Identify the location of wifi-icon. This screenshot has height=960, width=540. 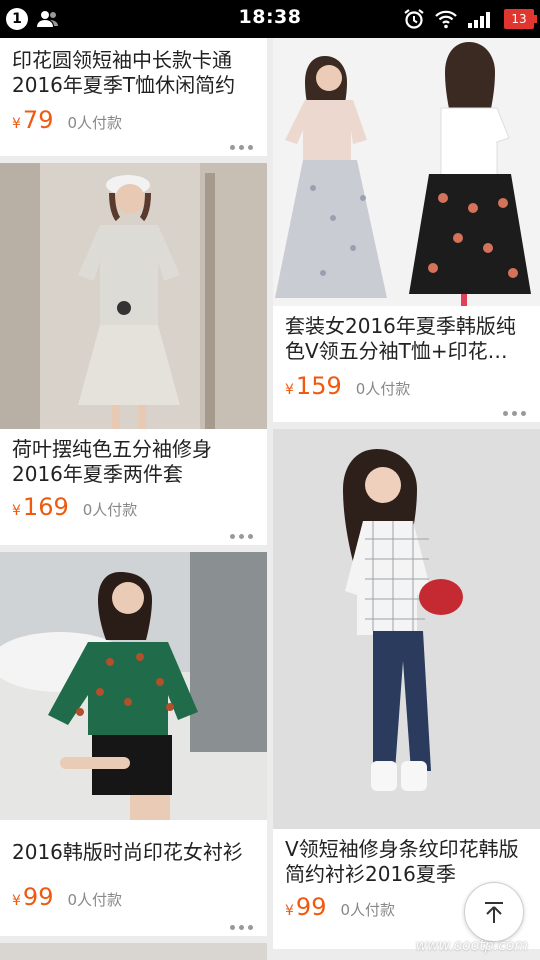
(446, 19).